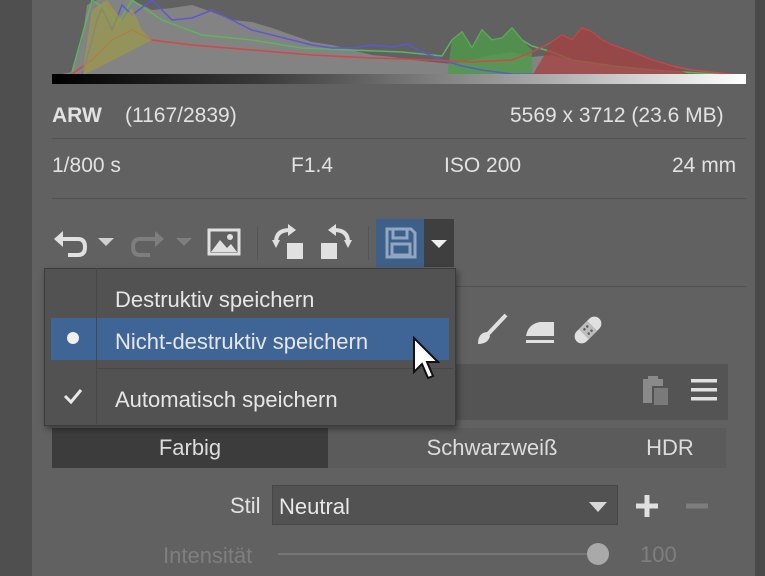 The height and width of the screenshot is (576, 765). I want to click on style-value: Neutral, so click(314, 506).